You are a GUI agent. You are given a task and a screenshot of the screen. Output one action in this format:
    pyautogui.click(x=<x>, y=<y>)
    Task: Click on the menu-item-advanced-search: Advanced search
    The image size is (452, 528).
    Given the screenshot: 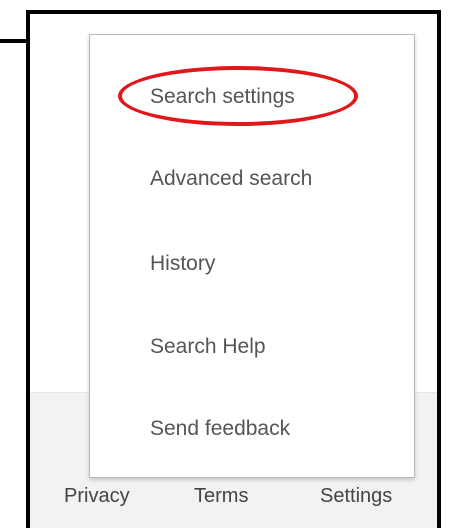 What is the action you would take?
    pyautogui.click(x=231, y=179)
    